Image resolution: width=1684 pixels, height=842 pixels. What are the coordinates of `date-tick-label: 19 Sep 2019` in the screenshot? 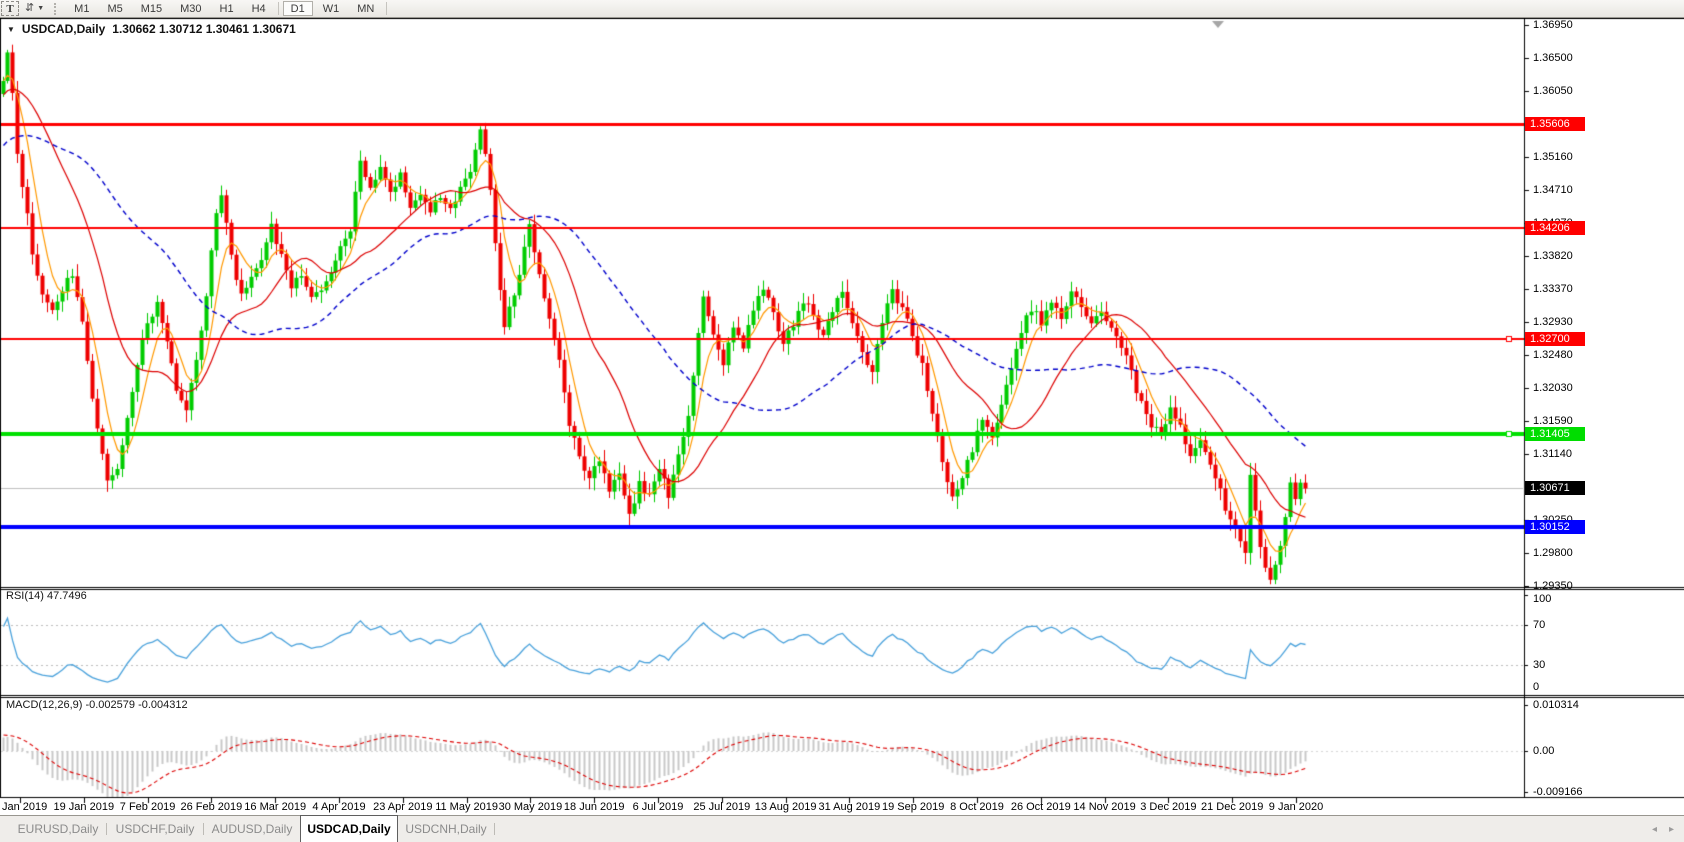 It's located at (913, 807).